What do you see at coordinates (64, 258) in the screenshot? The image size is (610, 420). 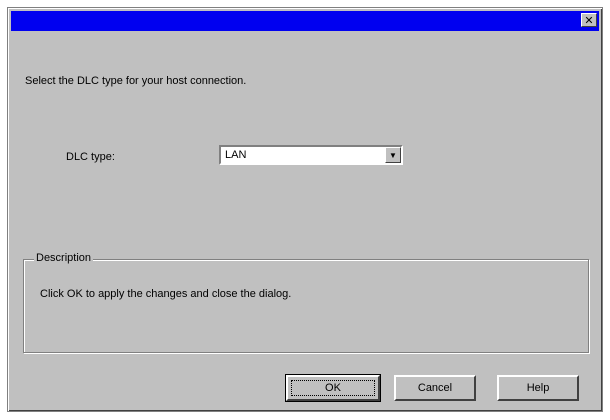 I see `description-legend: Description` at bounding box center [64, 258].